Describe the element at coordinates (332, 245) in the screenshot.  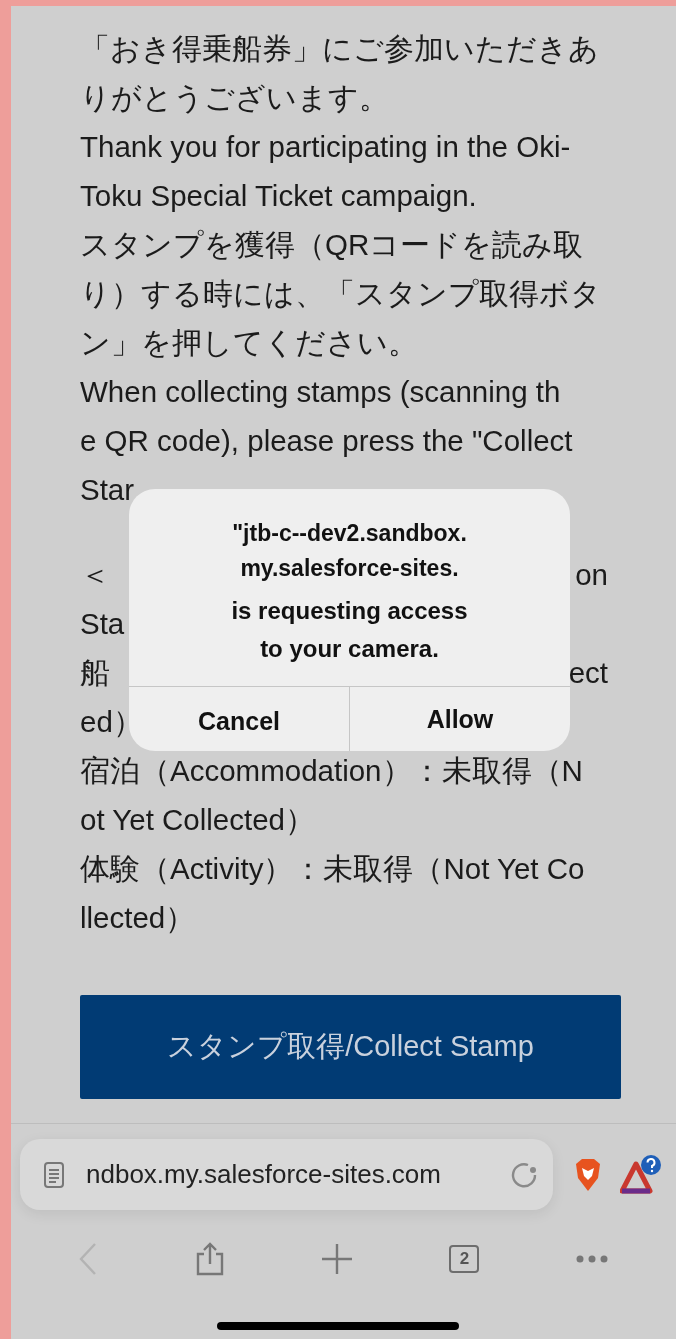
I see `body-text: スタンプを獲得（QRコードを読み取` at that location.